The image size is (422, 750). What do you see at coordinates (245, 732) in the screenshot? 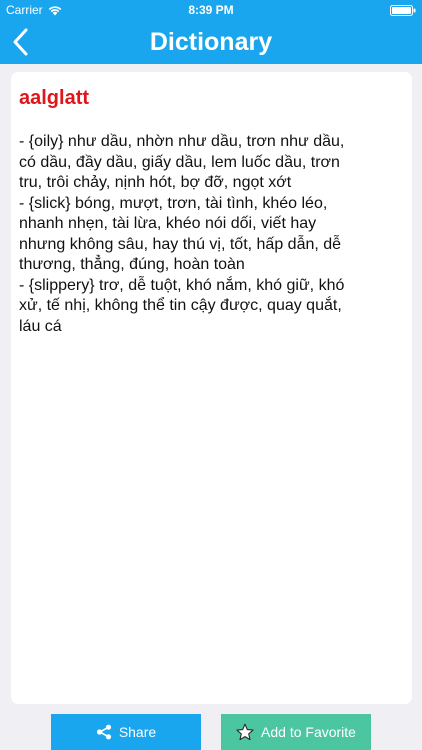
I see `star-icon` at bounding box center [245, 732].